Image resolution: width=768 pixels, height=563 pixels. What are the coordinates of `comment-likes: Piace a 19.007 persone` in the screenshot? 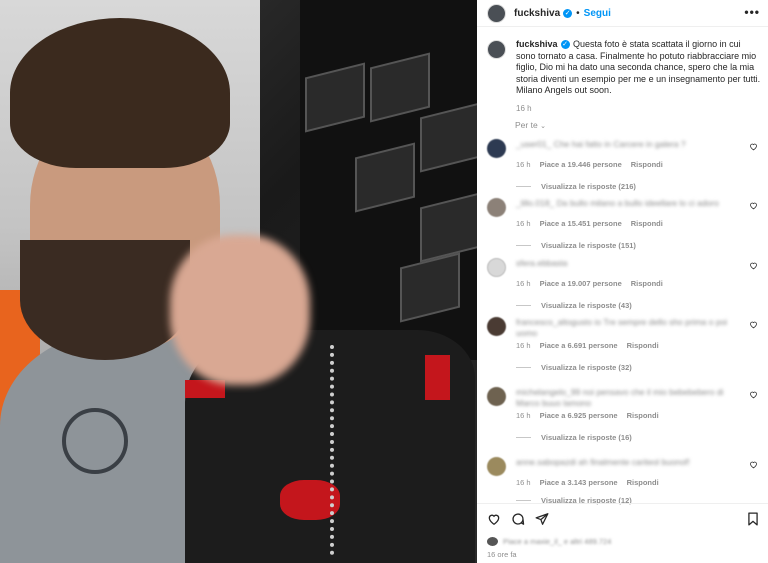 It's located at (581, 283).